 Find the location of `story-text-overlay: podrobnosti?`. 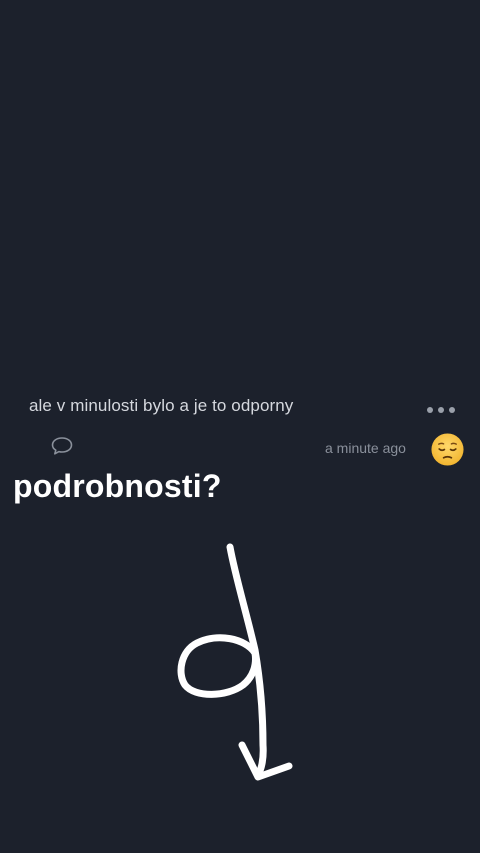

story-text-overlay: podrobnosti? is located at coordinates (117, 486).